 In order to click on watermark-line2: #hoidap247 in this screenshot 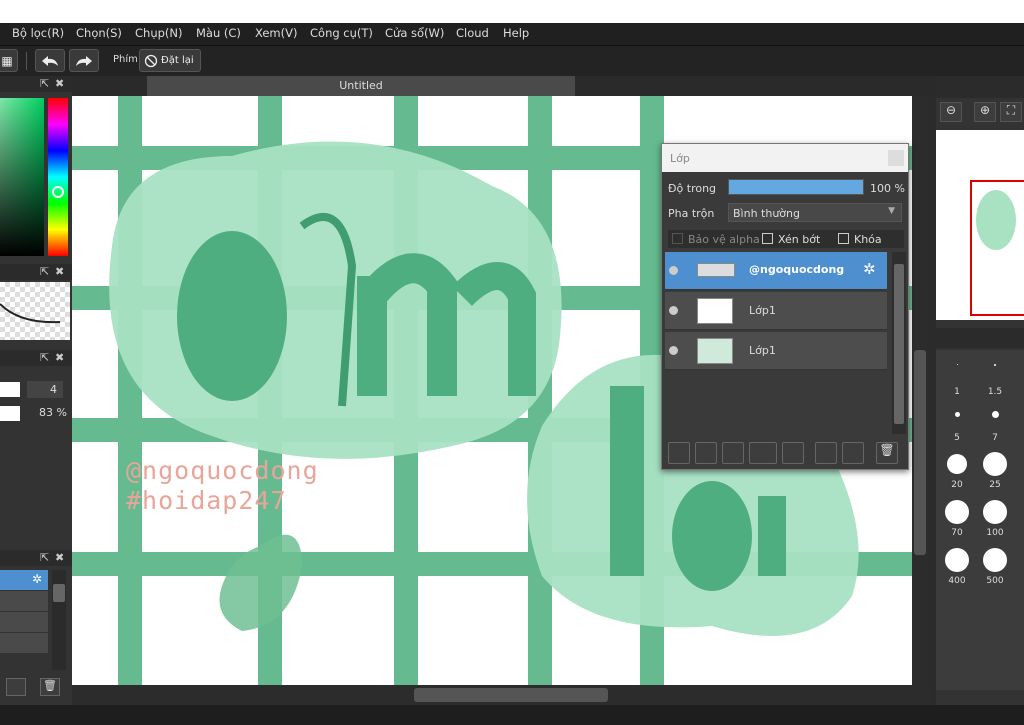, I will do `click(206, 500)`.